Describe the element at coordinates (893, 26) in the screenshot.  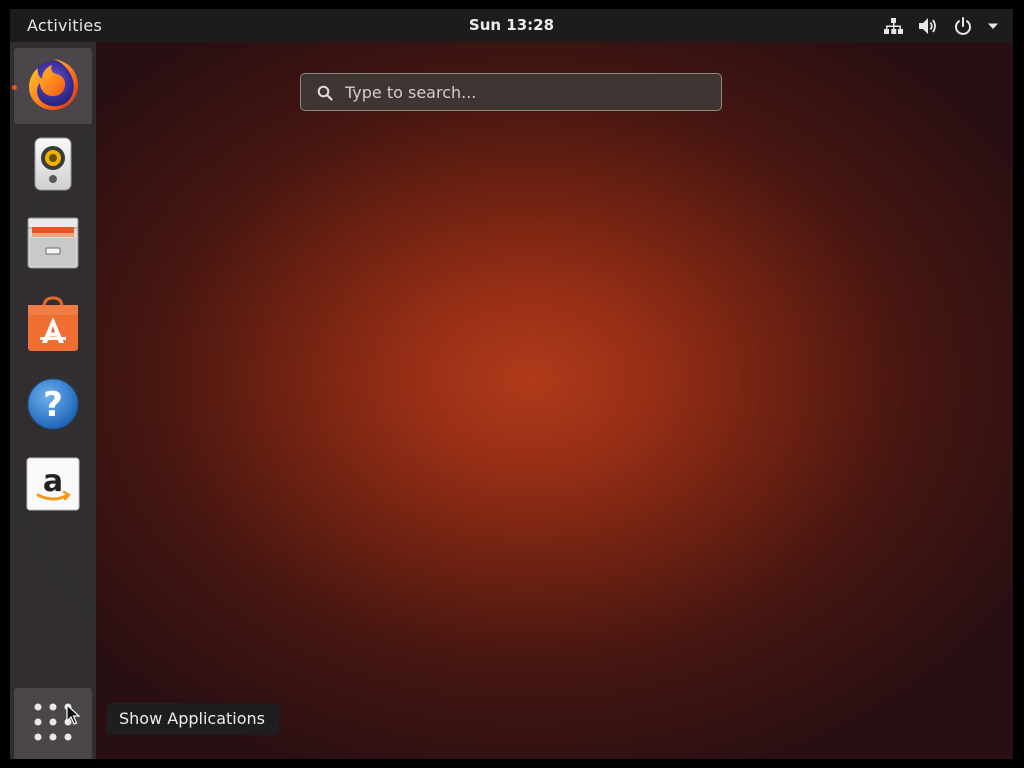
I see `network-icon` at that location.